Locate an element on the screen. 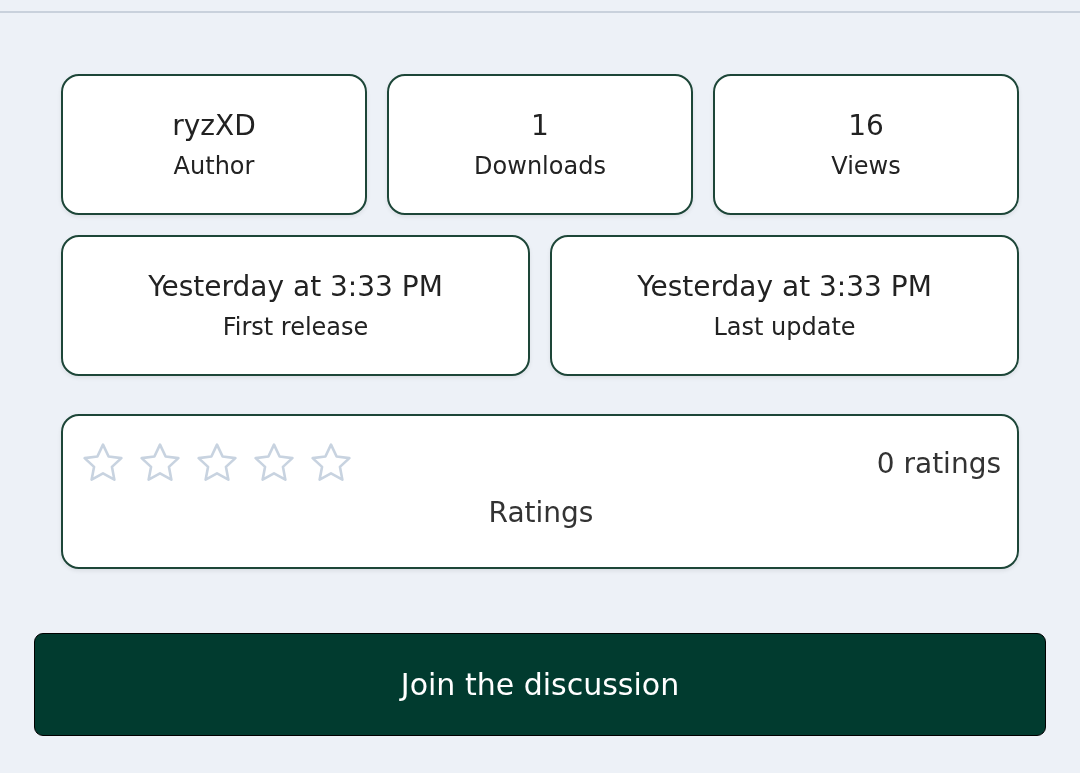  stat-value: ryzXD is located at coordinates (214, 125).